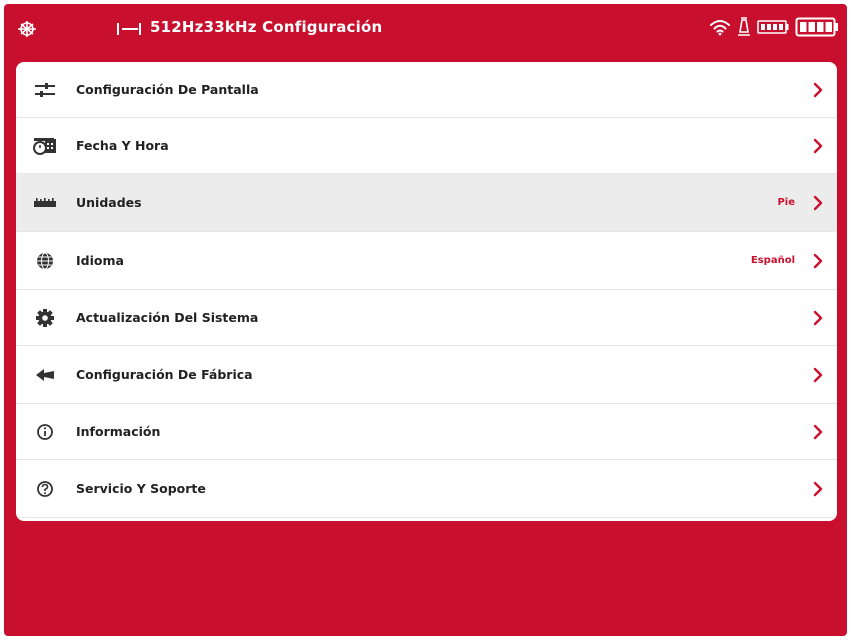  What do you see at coordinates (720, 28) in the screenshot?
I see `wifi-icon` at bounding box center [720, 28].